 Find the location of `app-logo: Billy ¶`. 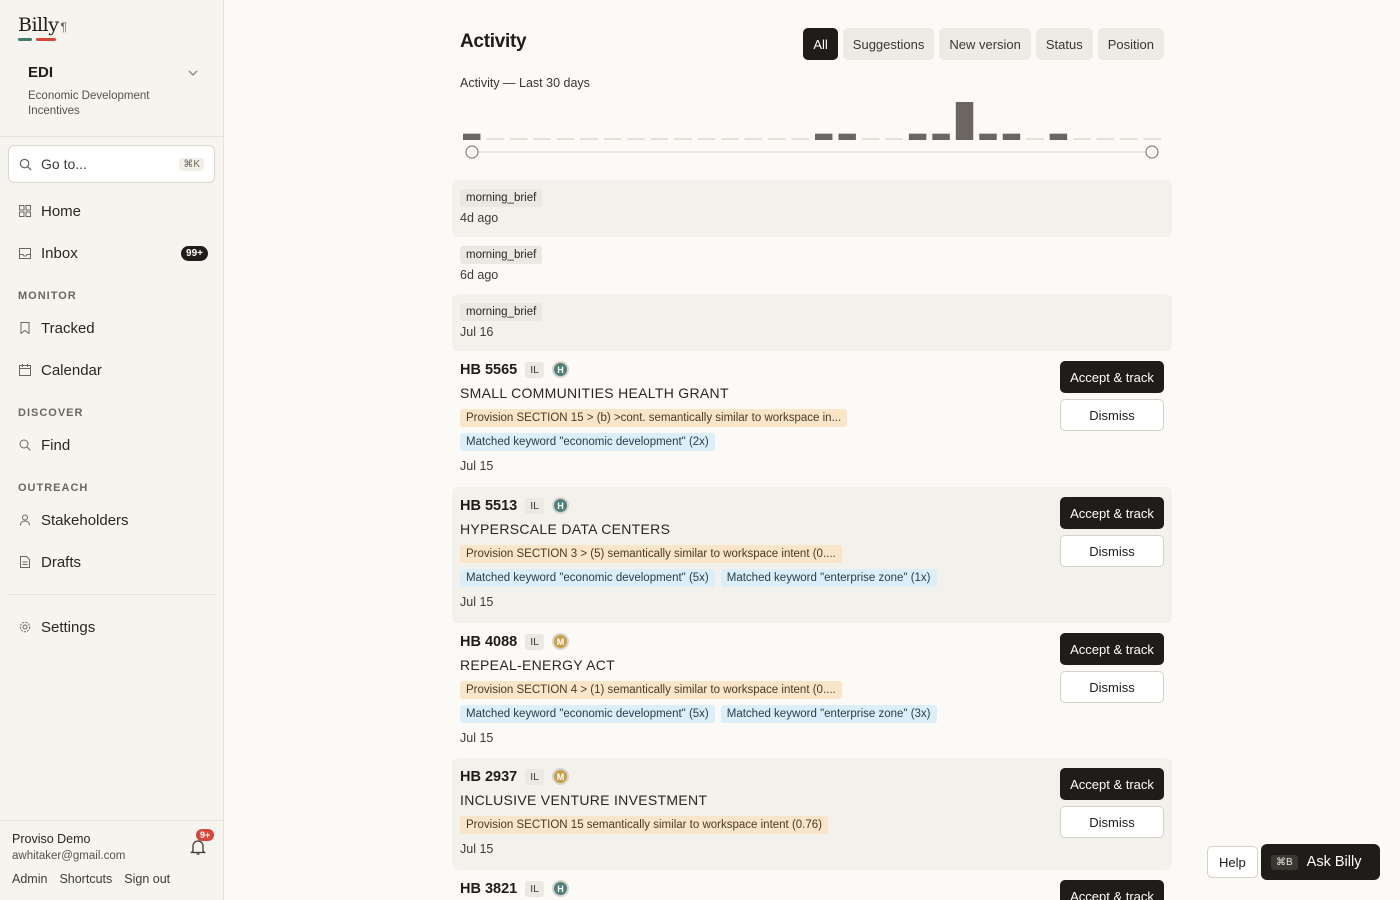

app-logo: Billy ¶ is located at coordinates (42, 27).